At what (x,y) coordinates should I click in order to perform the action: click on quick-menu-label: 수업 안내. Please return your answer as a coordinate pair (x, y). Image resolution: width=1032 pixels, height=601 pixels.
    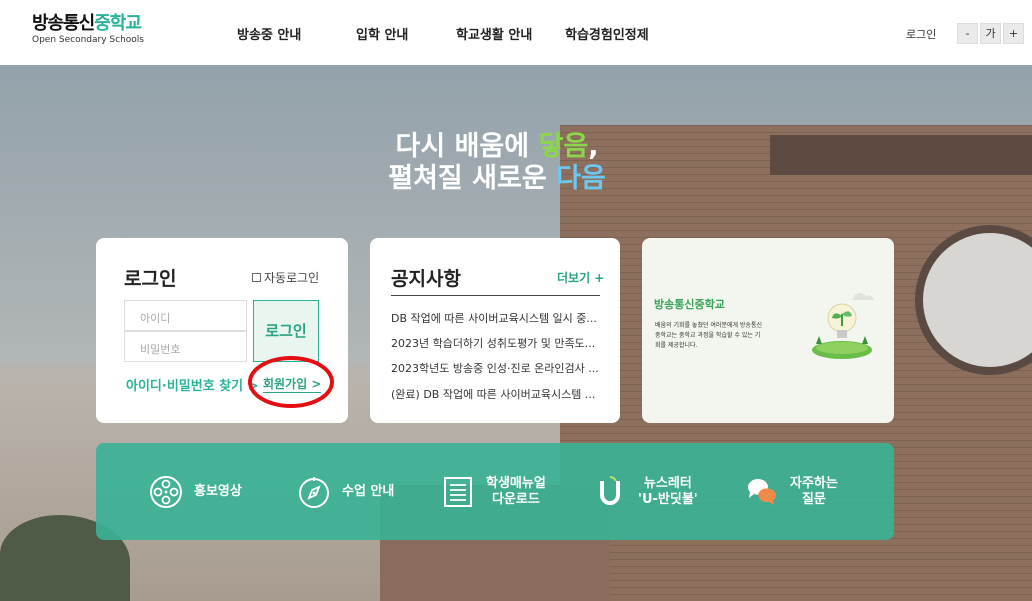
    Looking at the image, I should click on (368, 491).